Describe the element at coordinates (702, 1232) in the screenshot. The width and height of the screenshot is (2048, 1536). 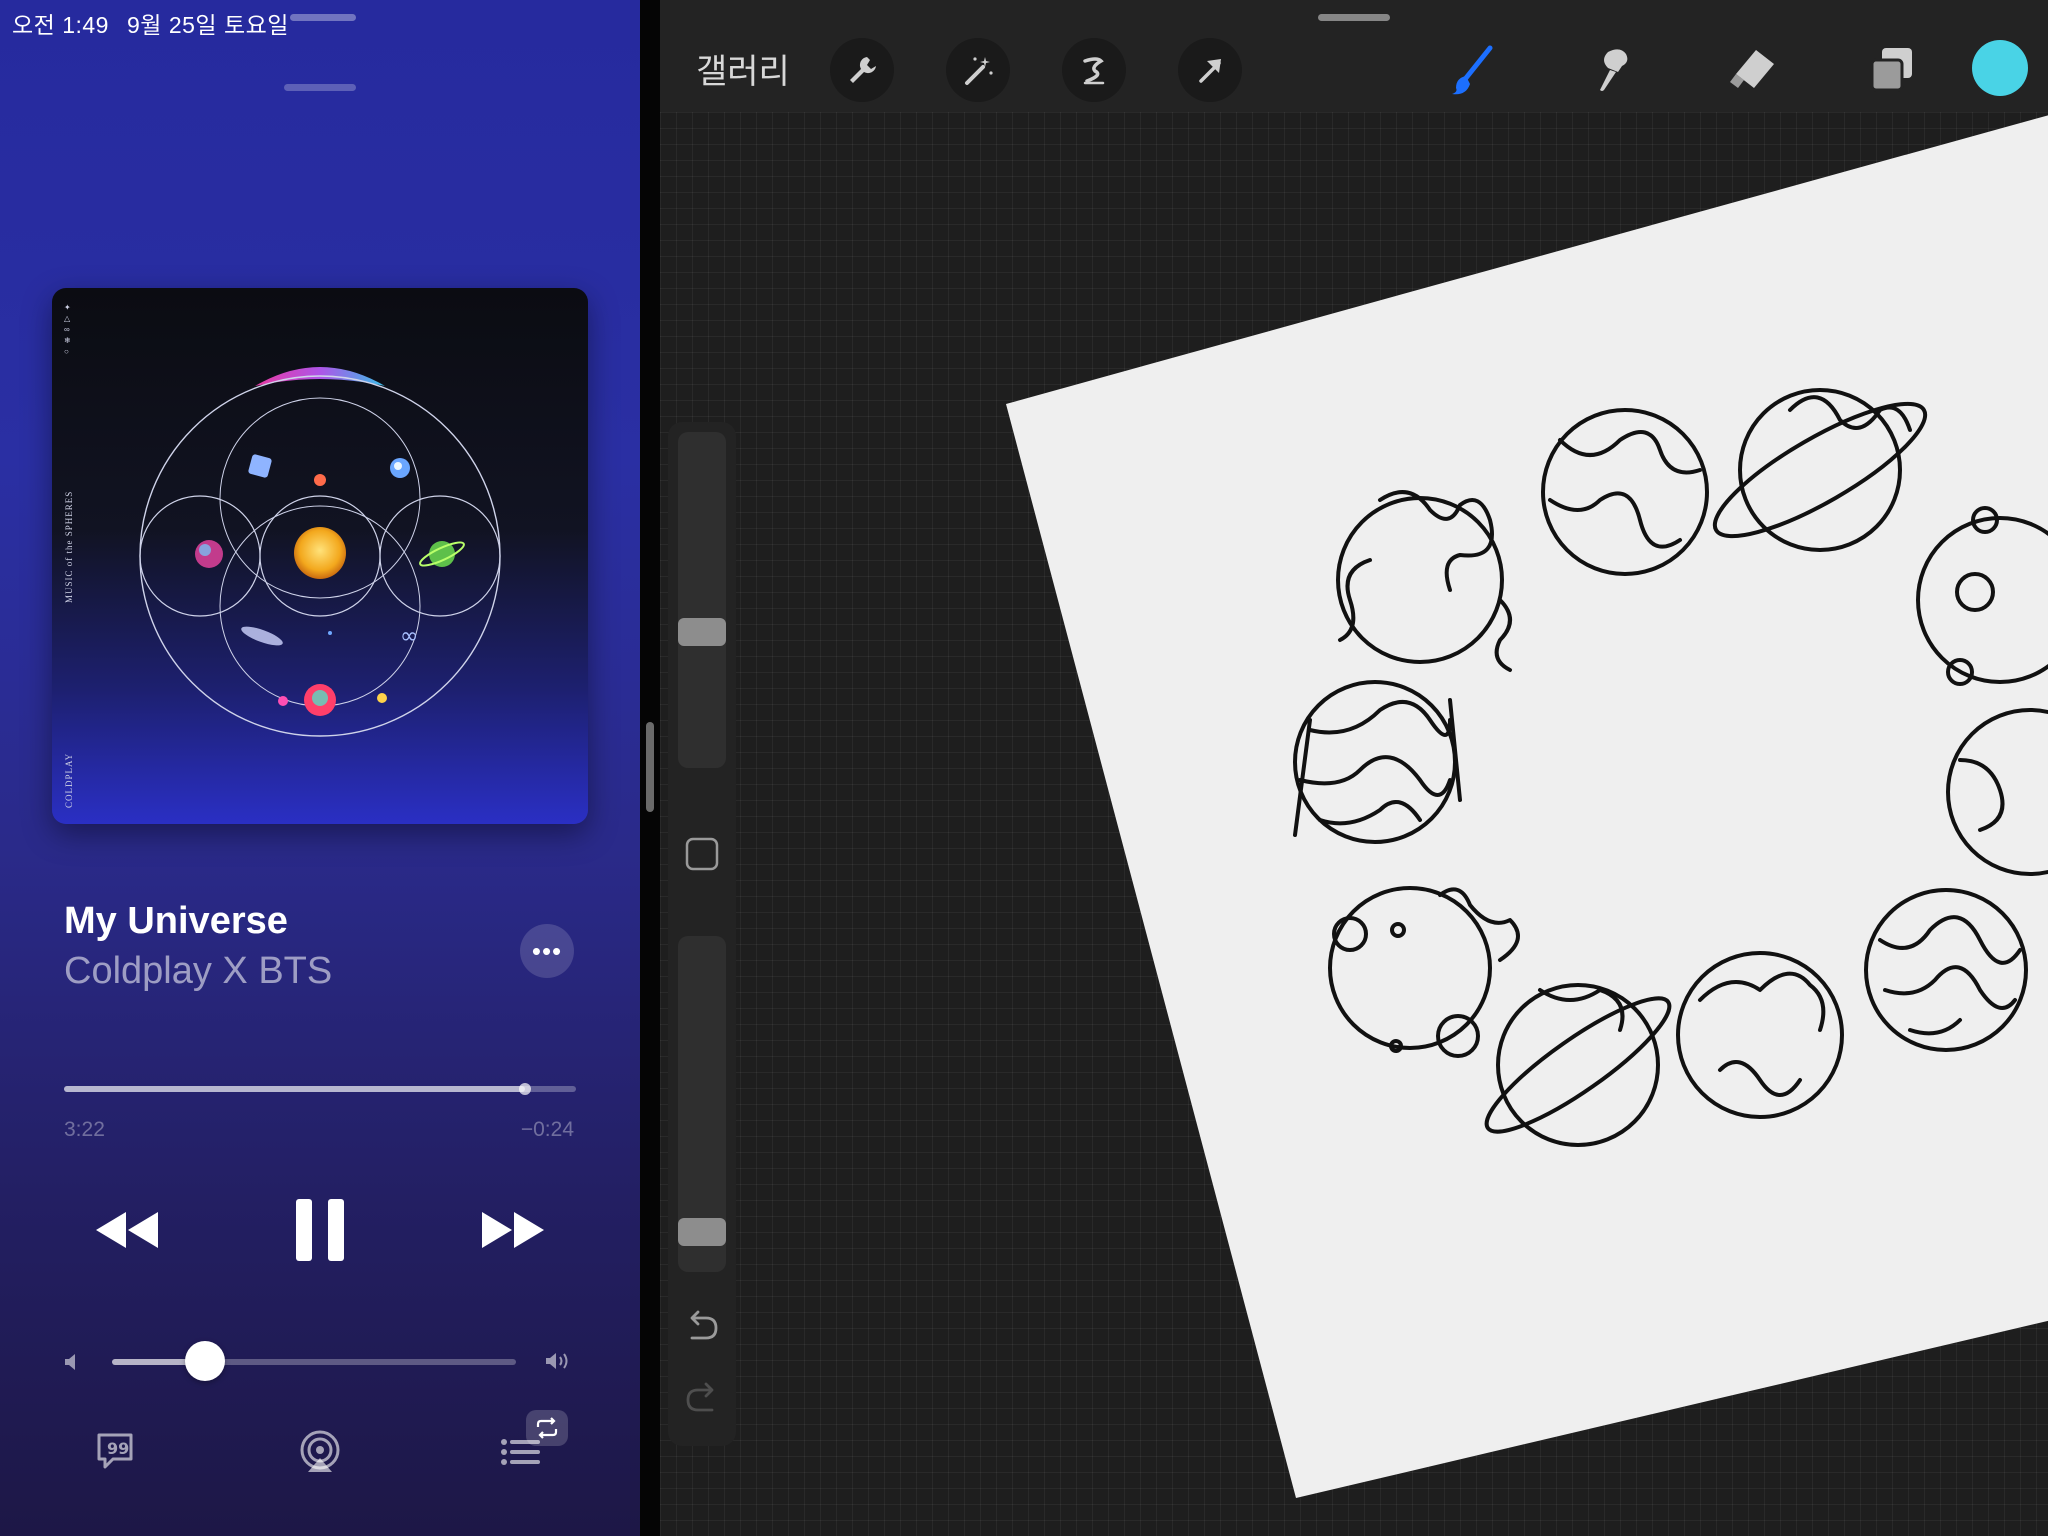
I see `opacity-knob` at that location.